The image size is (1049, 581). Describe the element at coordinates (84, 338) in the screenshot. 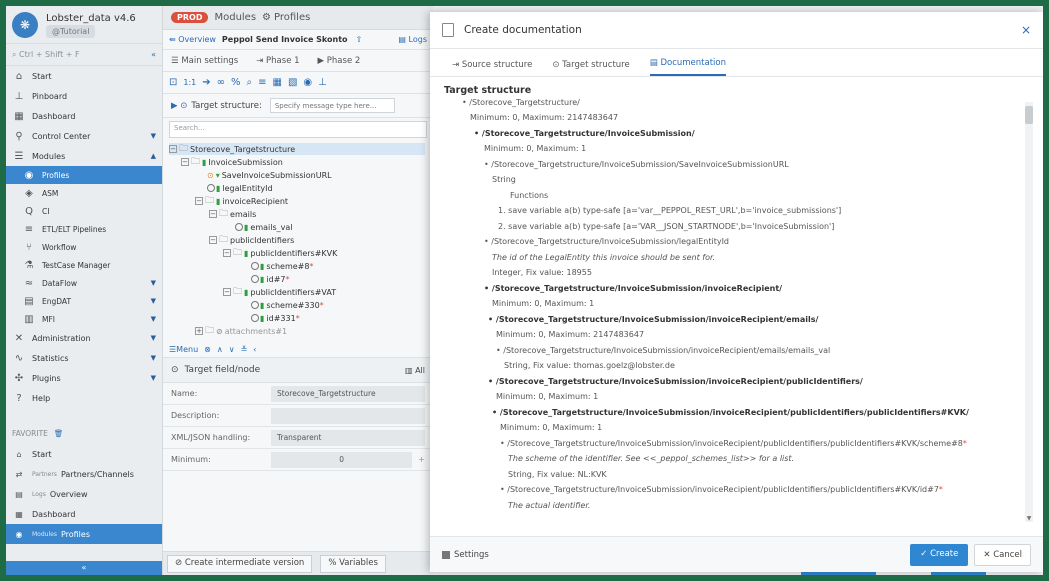

I see `sidebar-item-administration: ✕ Administration ▼` at that location.